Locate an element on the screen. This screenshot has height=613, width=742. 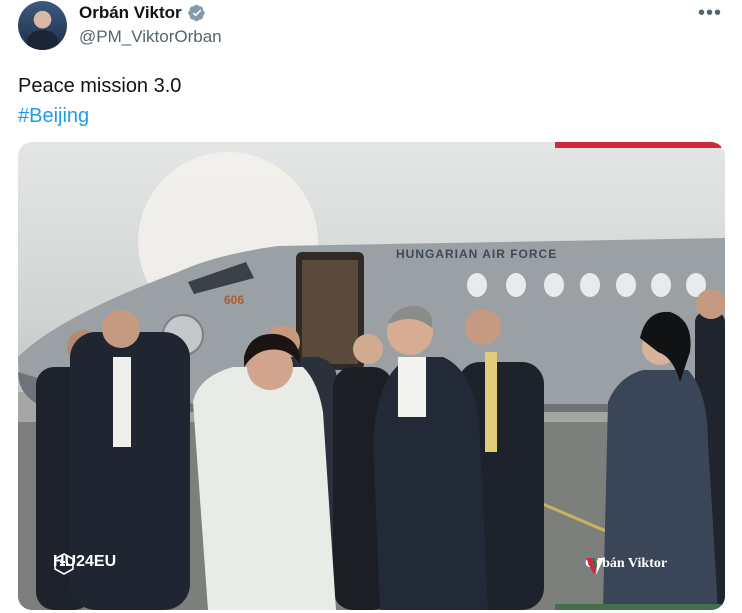
v-logo-icon is located at coordinates (595, 566).